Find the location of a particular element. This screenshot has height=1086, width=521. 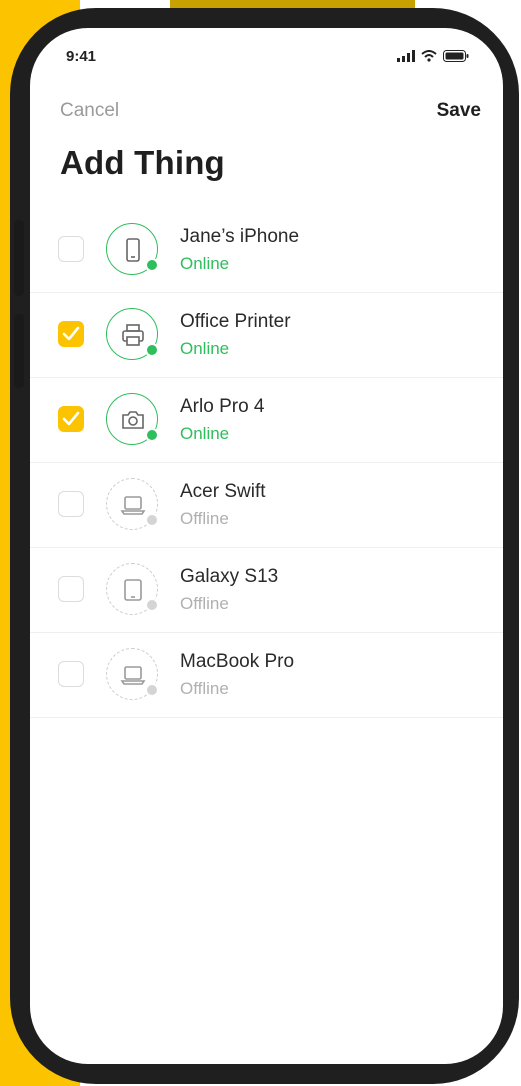

device-name: Office Printer is located at coordinates (235, 321).